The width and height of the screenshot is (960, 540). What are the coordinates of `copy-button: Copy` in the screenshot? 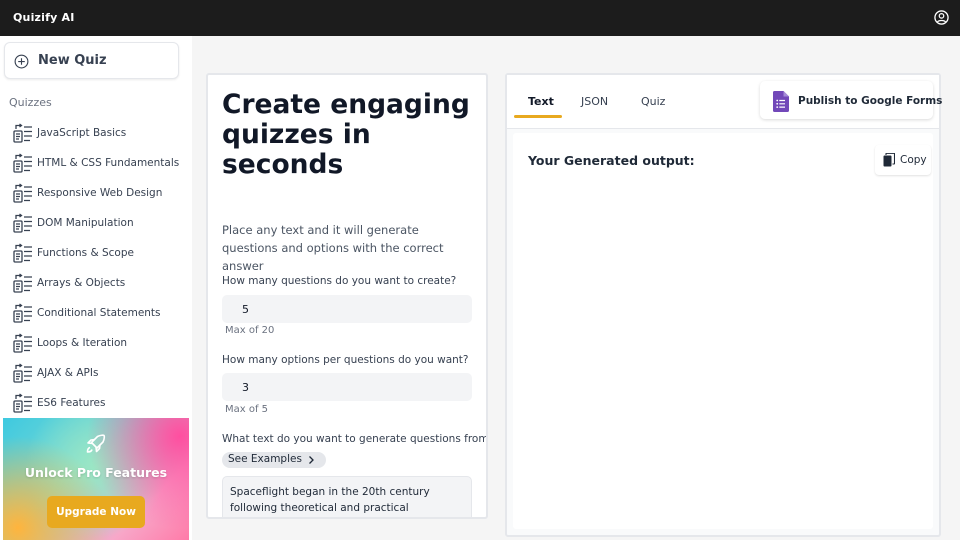 It's located at (903, 160).